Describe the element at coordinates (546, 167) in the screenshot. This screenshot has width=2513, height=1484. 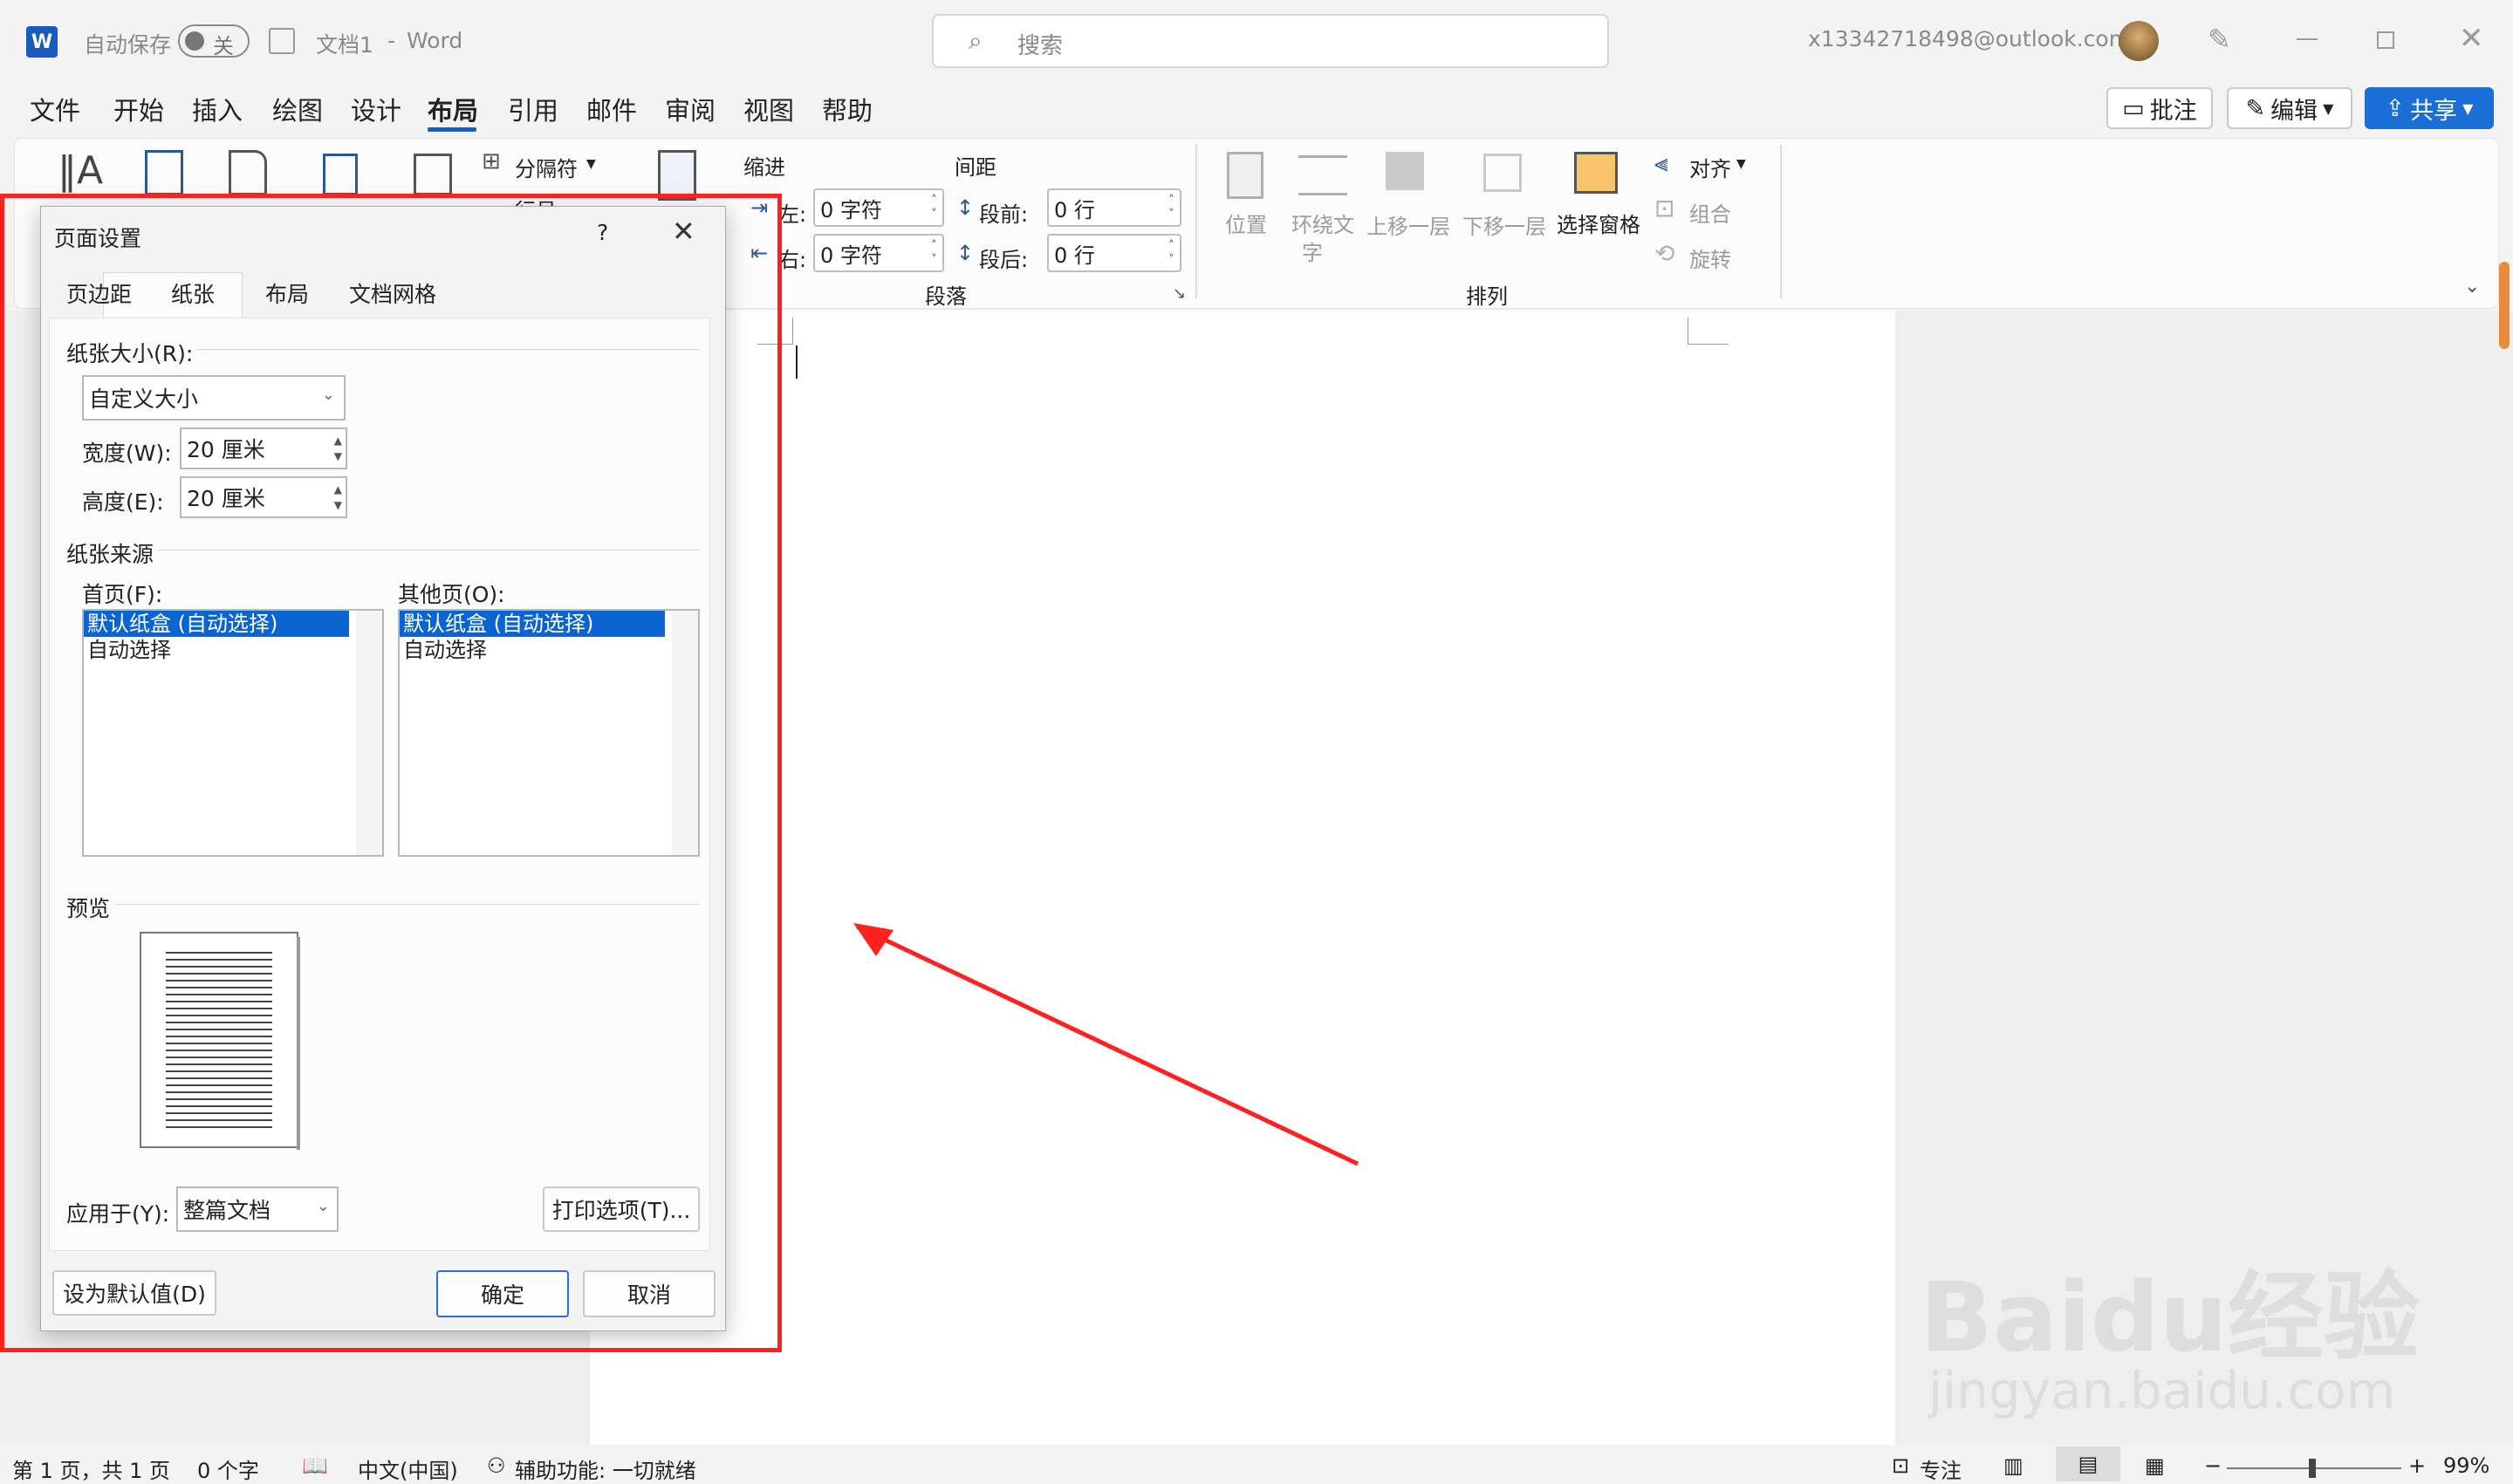
I see `breaks-button: 分隔符` at that location.